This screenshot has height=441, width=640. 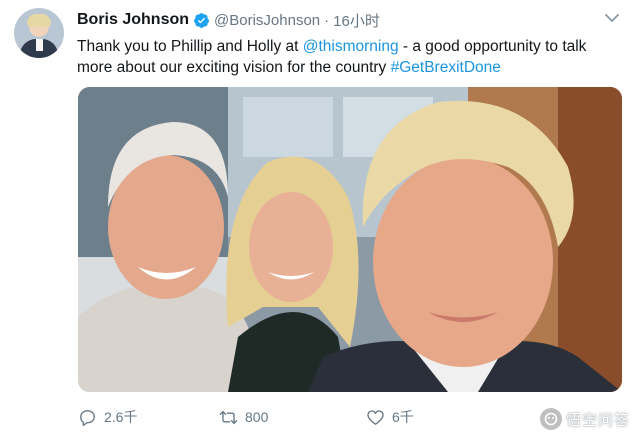 I want to click on action-bar: 2.6千 800 6千, so click(x=272, y=417).